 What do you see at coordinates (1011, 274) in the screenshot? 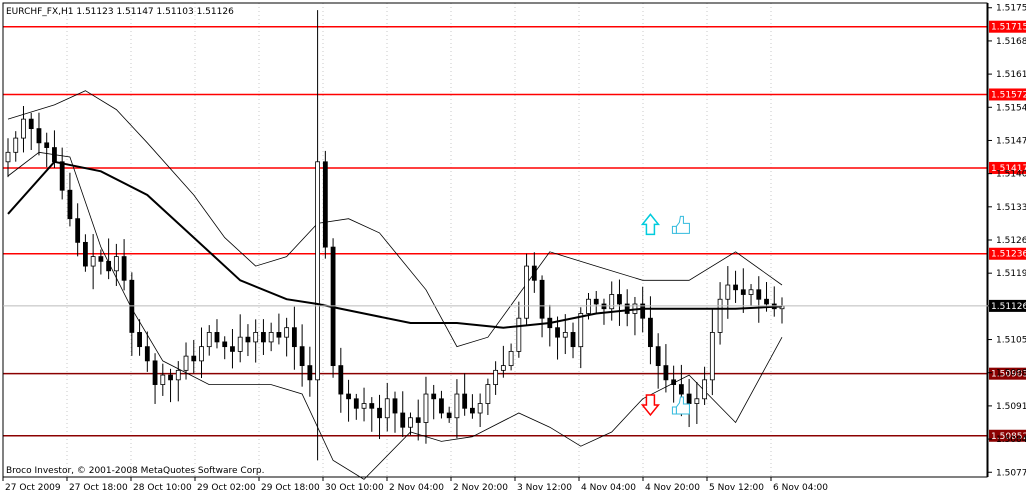
I see `y-tick-label: 1.51195` at bounding box center [1011, 274].